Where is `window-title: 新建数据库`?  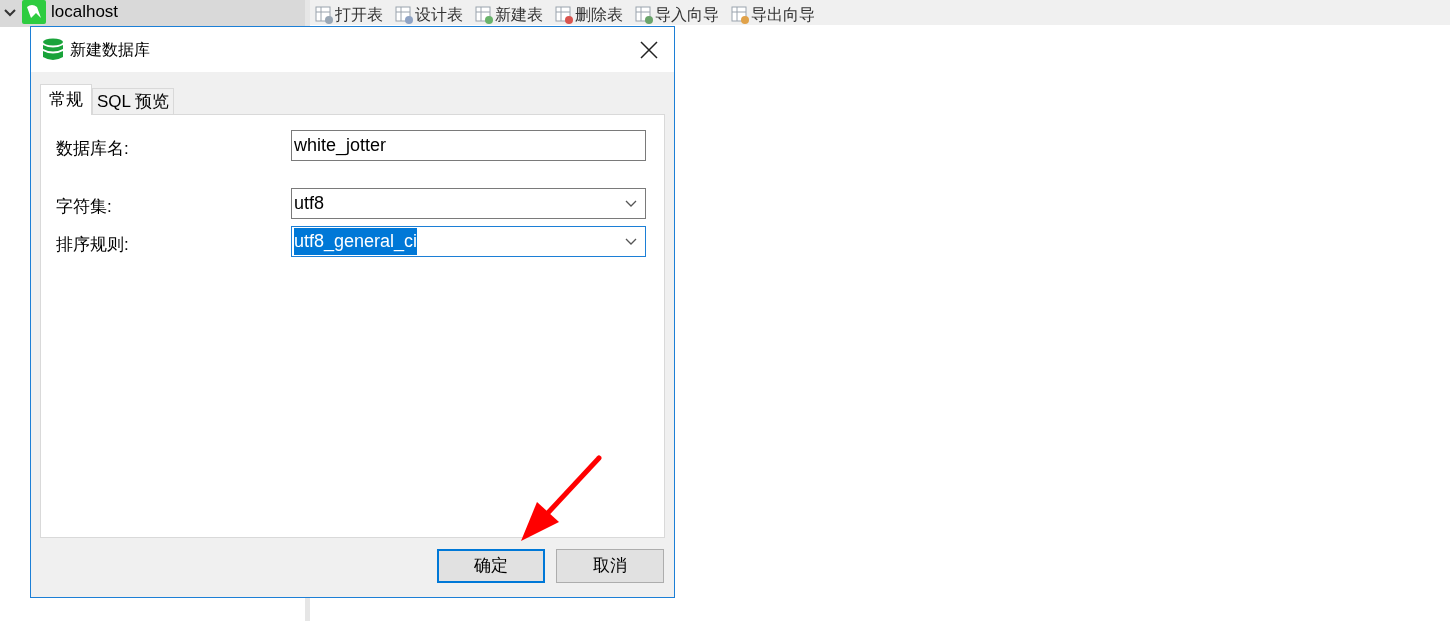 window-title: 新建数据库 is located at coordinates (110, 49).